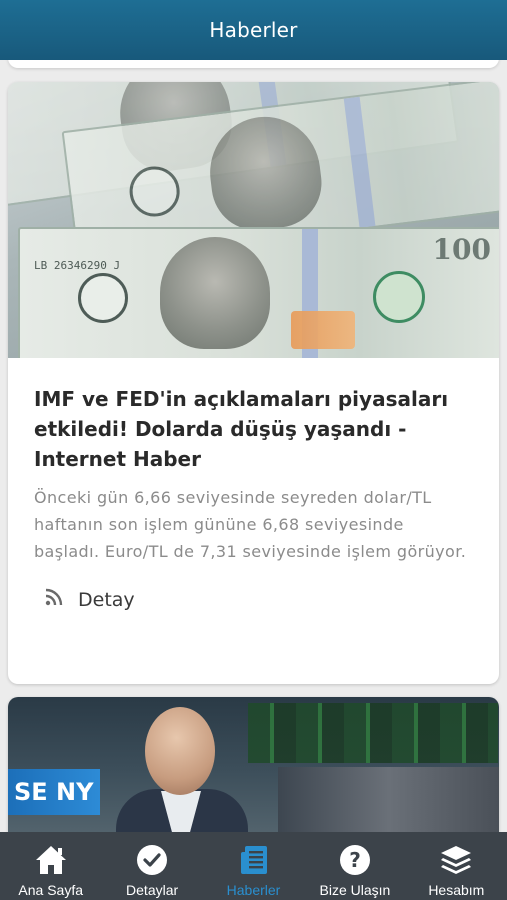  I want to click on layers-icon, so click(456, 860).